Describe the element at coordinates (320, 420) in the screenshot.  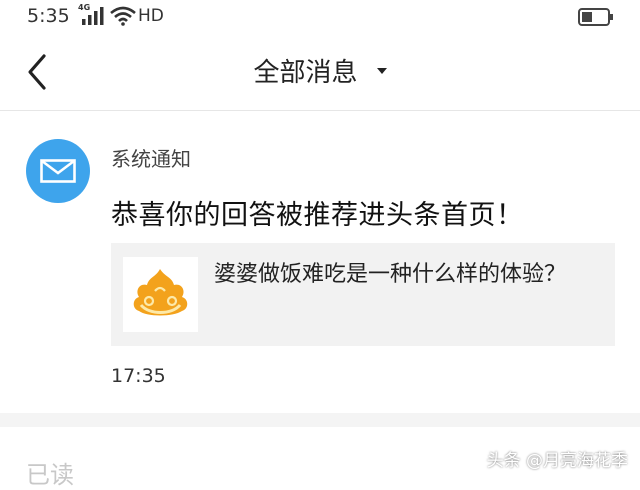
I see `section-divider` at that location.